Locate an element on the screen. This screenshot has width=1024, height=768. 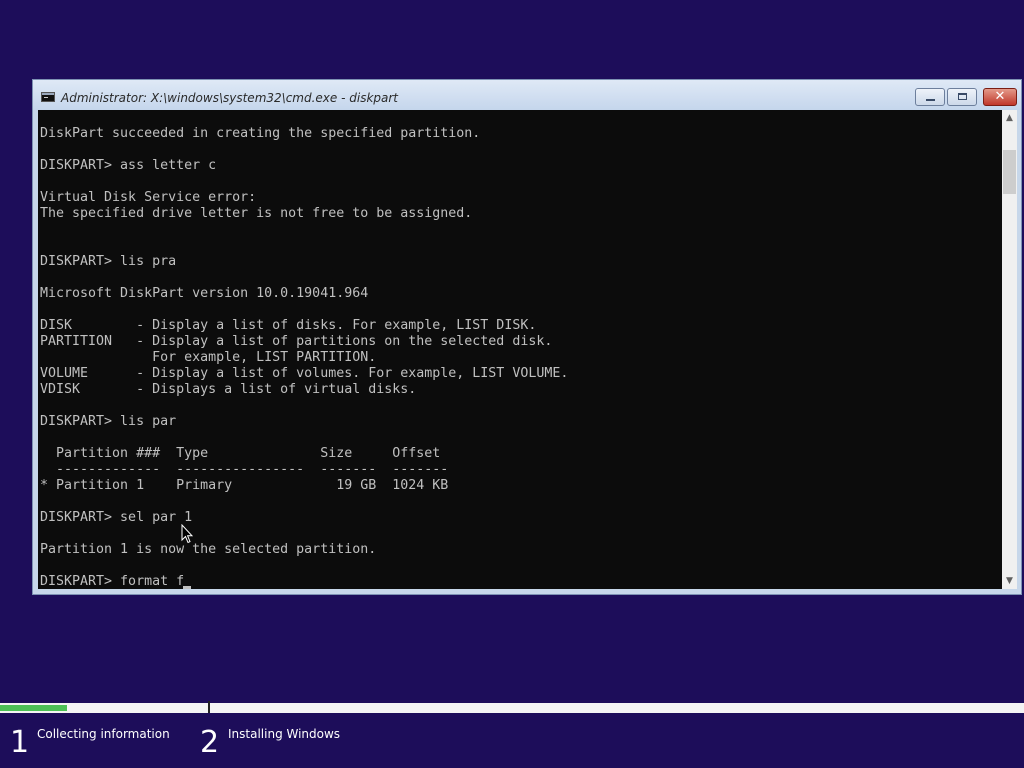
console-icon is located at coordinates (48, 97).